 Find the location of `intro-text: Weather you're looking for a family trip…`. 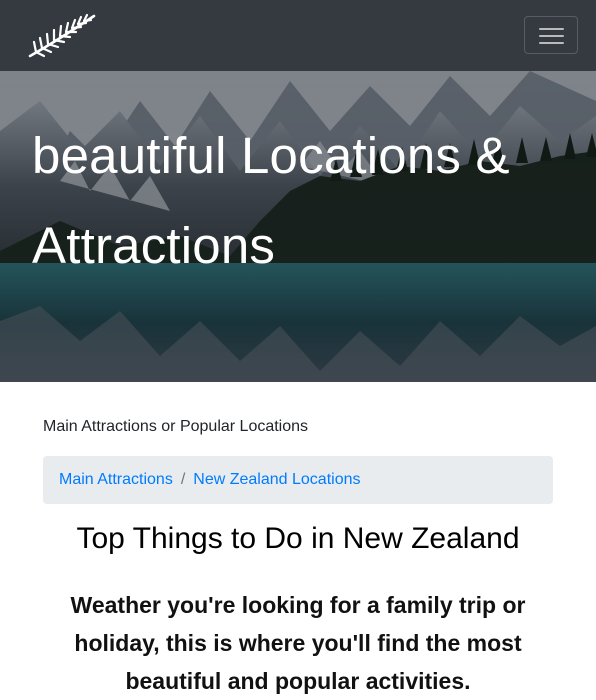

intro-text: Weather you're looking for a family trip… is located at coordinates (298, 643).